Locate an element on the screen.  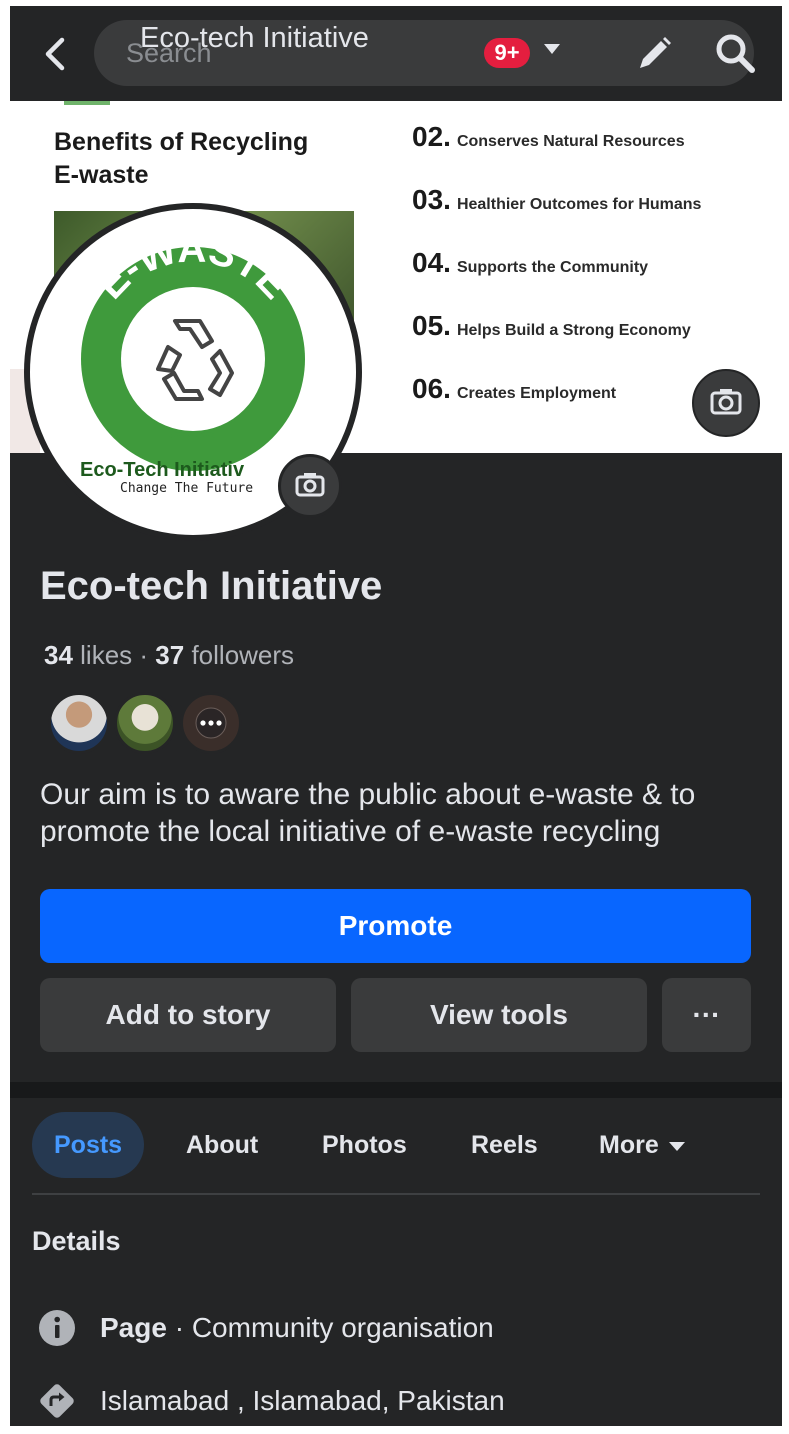
likes-label: likes is located at coordinates (106, 655).